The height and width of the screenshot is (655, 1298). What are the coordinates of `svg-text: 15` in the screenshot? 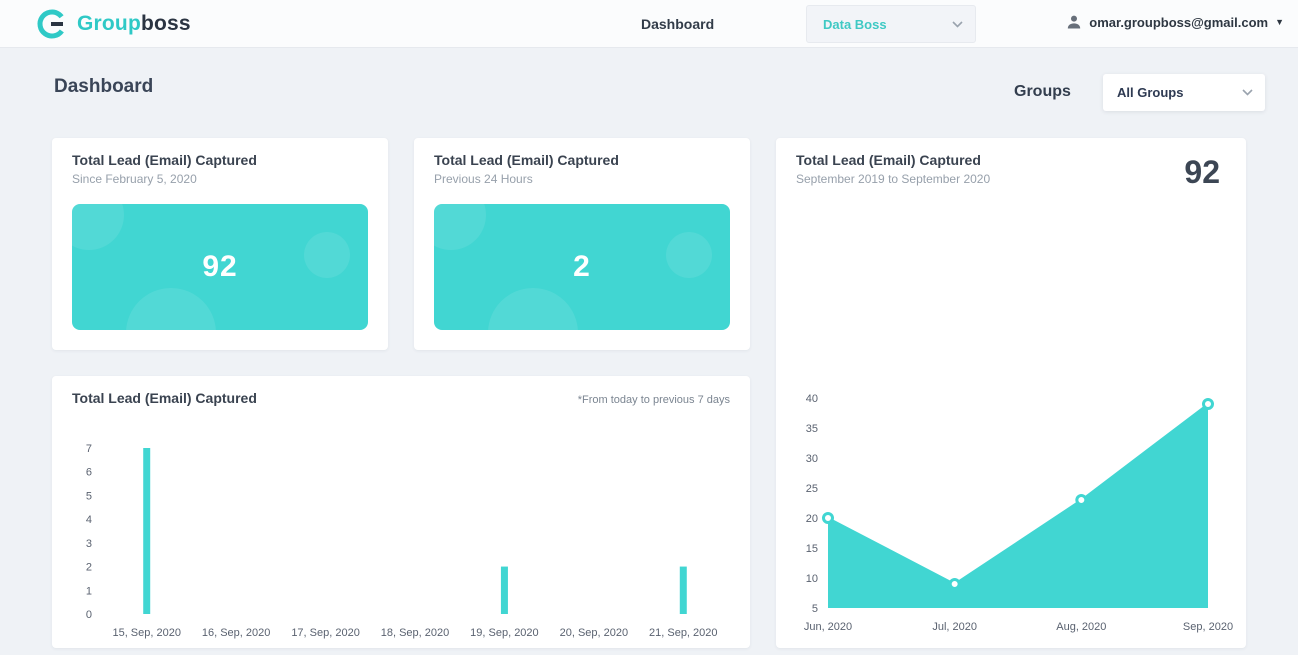 It's located at (812, 549).